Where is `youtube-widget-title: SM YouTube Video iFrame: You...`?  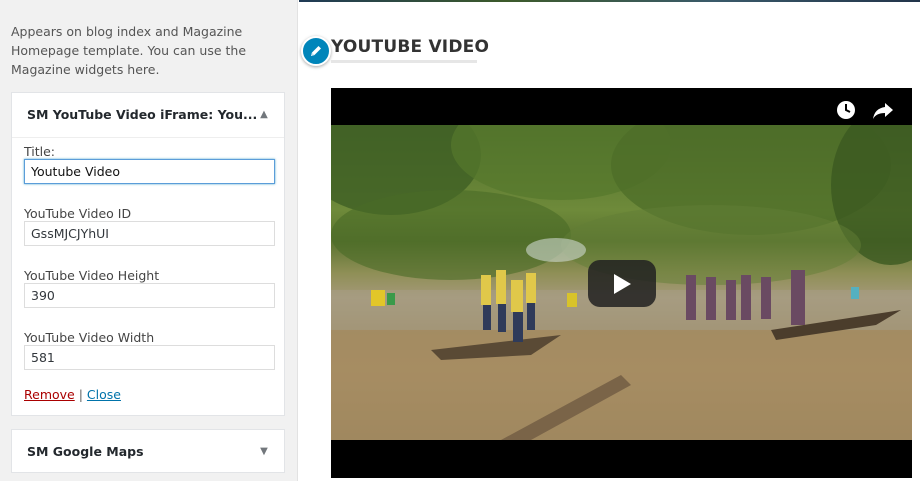
youtube-widget-title: SM YouTube Video iFrame: You... is located at coordinates (142, 114).